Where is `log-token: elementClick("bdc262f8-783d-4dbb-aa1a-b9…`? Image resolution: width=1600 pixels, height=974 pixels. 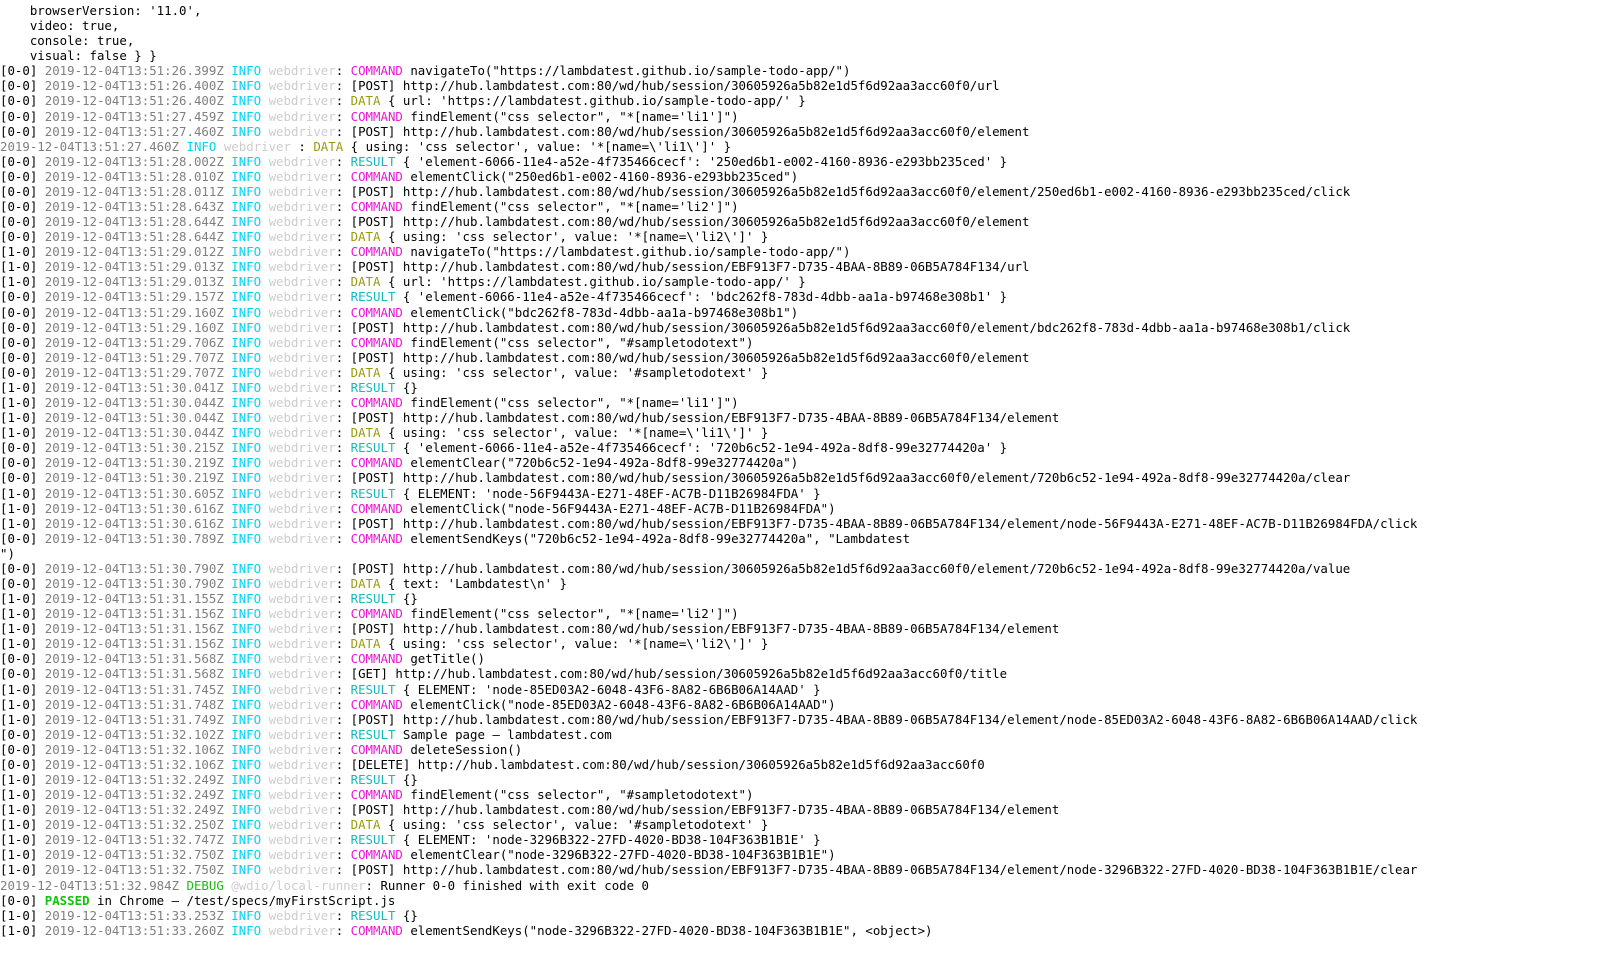 log-token: elementClick("bdc262f8-783d-4dbb-aa1a-b9… is located at coordinates (600, 312).